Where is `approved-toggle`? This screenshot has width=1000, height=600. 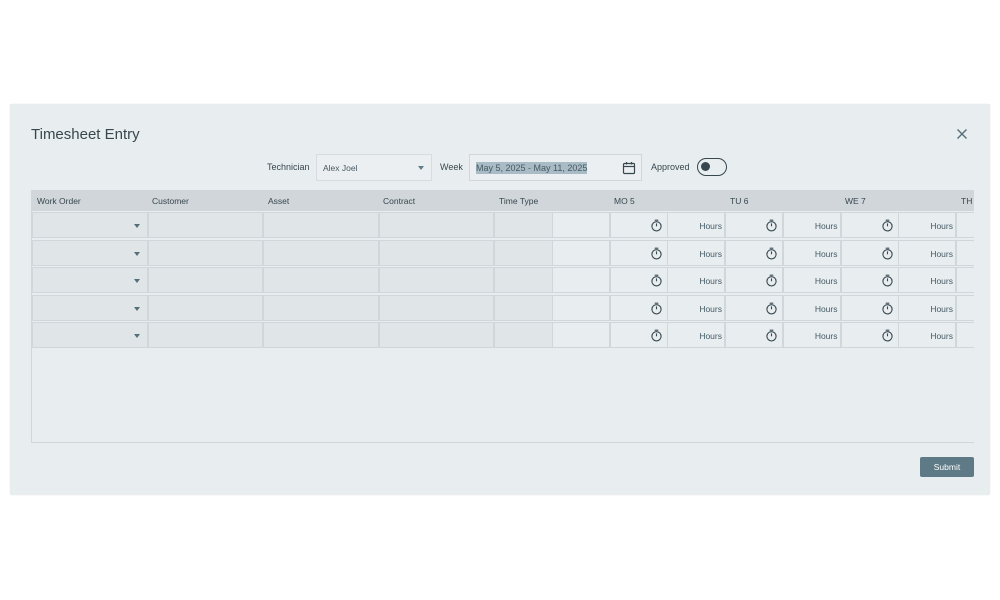 approved-toggle is located at coordinates (712, 167).